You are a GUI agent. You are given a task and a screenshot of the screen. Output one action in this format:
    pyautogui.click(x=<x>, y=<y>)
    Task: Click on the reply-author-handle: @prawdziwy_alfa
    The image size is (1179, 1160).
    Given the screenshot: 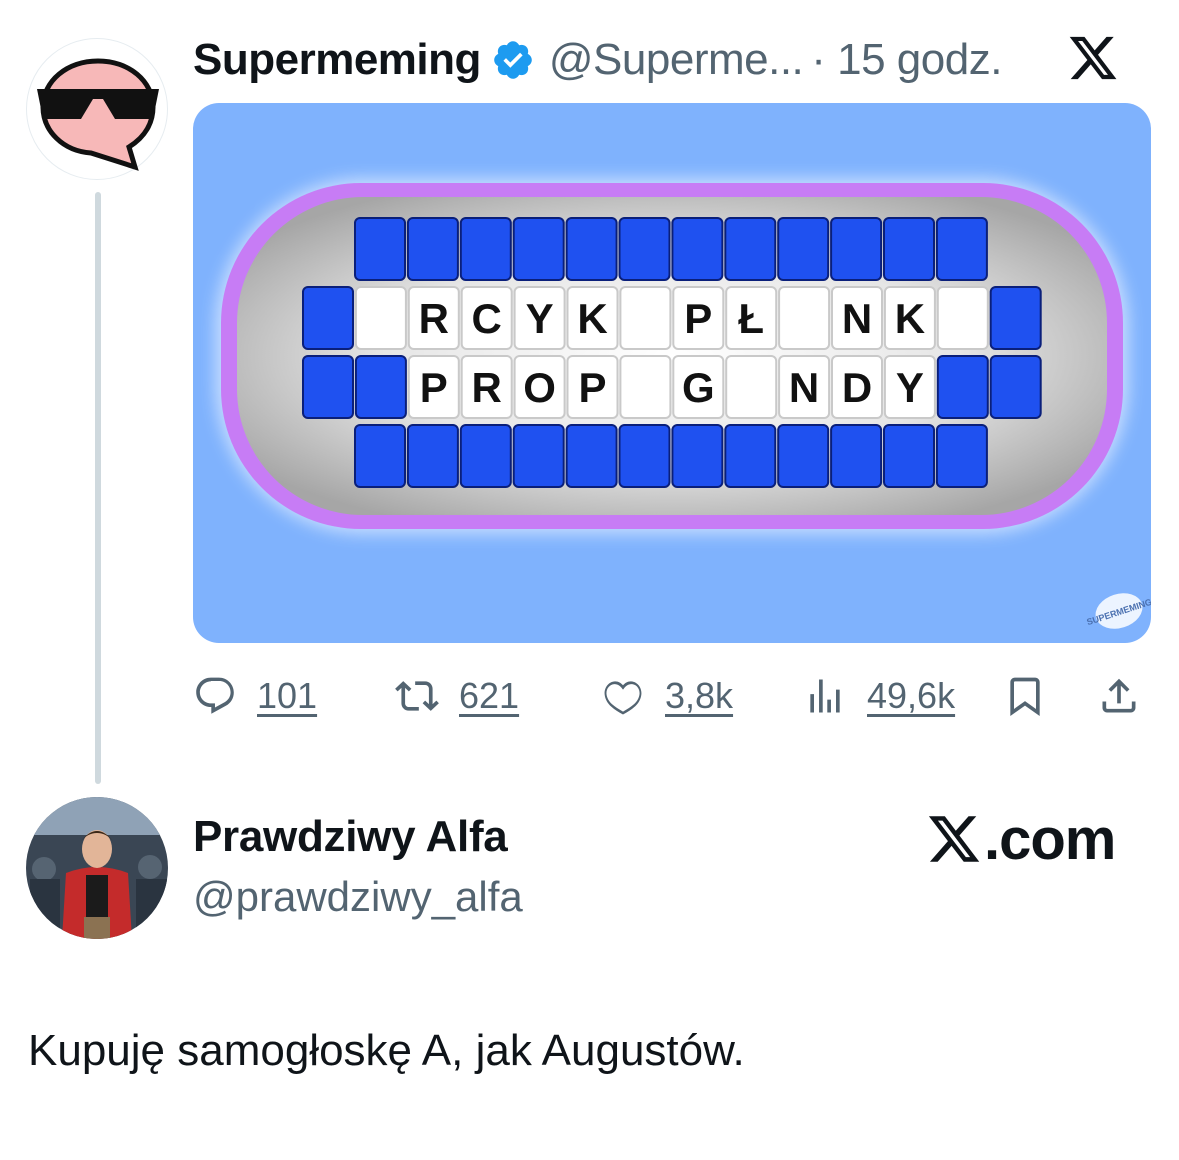 What is the action you would take?
    pyautogui.click(x=358, y=897)
    